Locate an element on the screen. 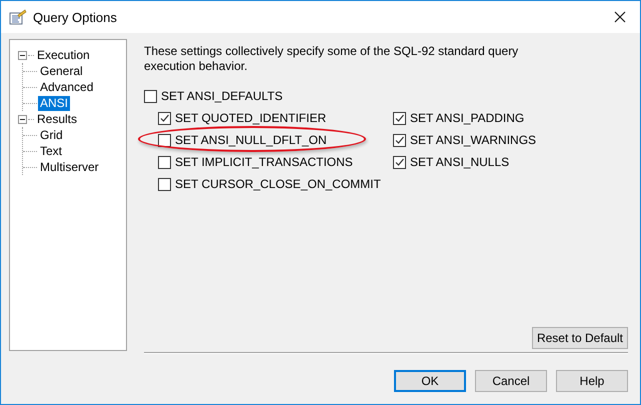 The width and height of the screenshot is (641, 405). tree-item: Text is located at coordinates (51, 151).